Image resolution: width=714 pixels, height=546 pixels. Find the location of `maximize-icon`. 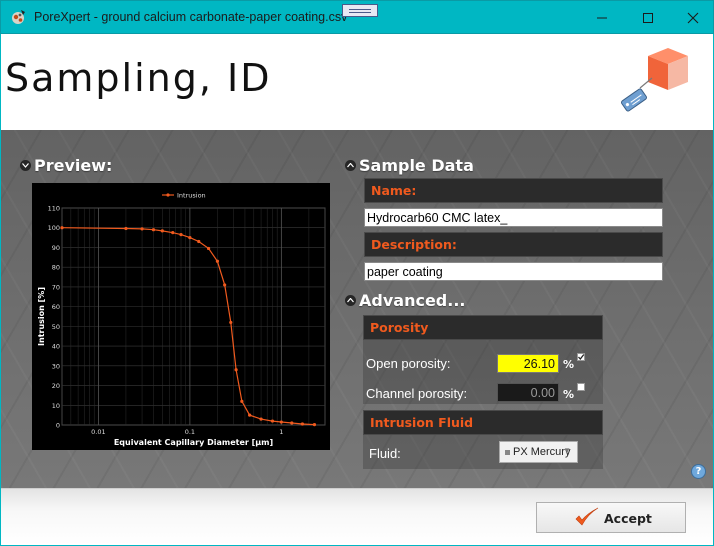

maximize-icon is located at coordinates (648, 18).